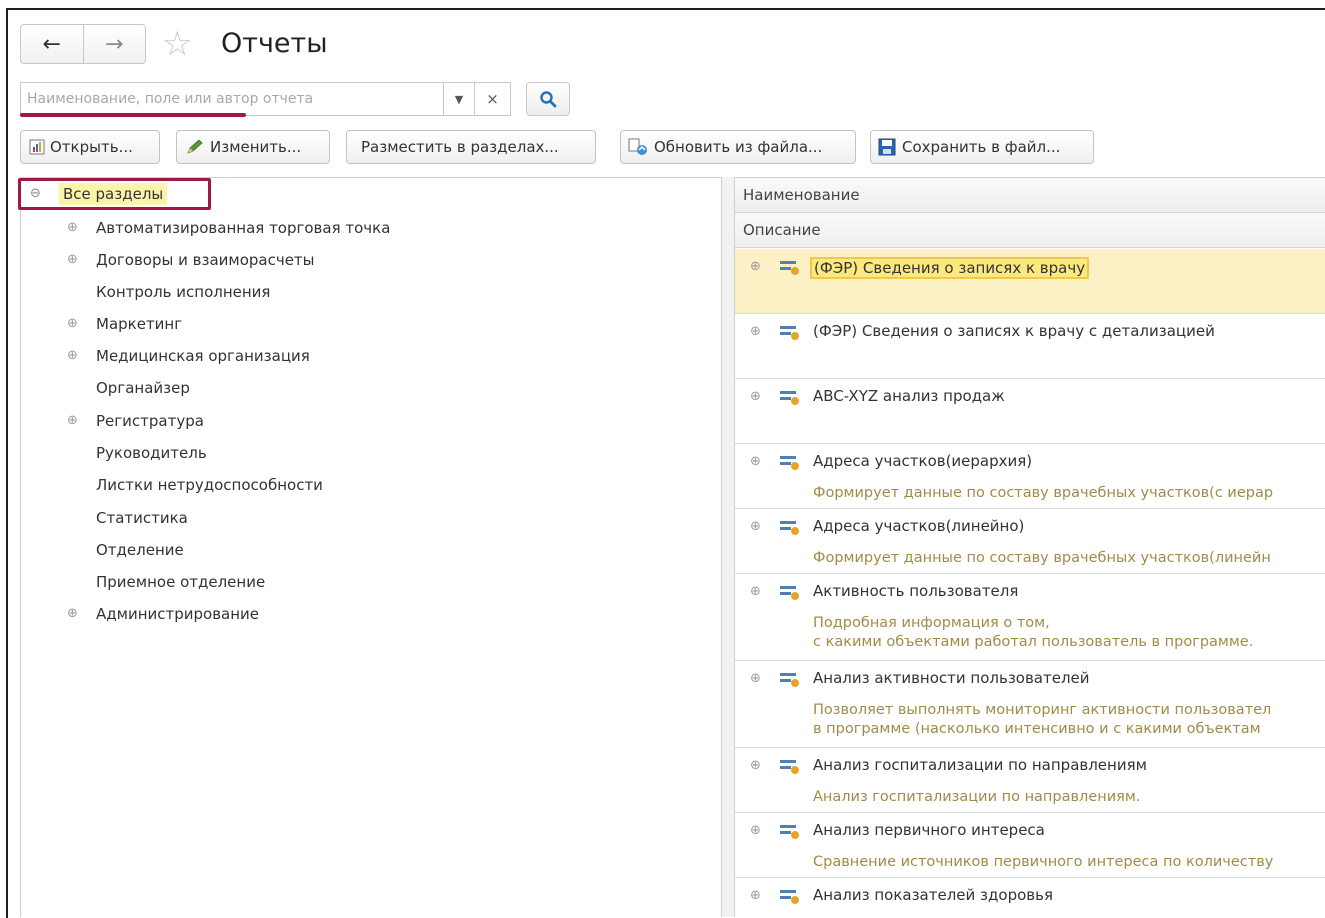 This screenshot has width=1325, height=918. Describe the element at coordinates (151, 453) in the screenshot. I see `sidebar-item-label: Руководитель` at that location.